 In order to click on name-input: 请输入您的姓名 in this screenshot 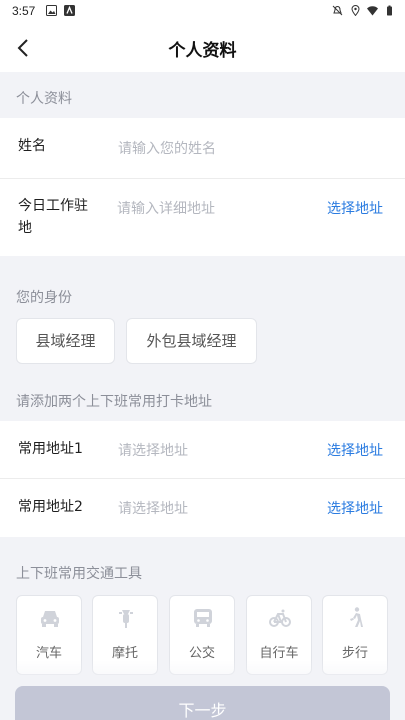, I will do `click(167, 148)`.